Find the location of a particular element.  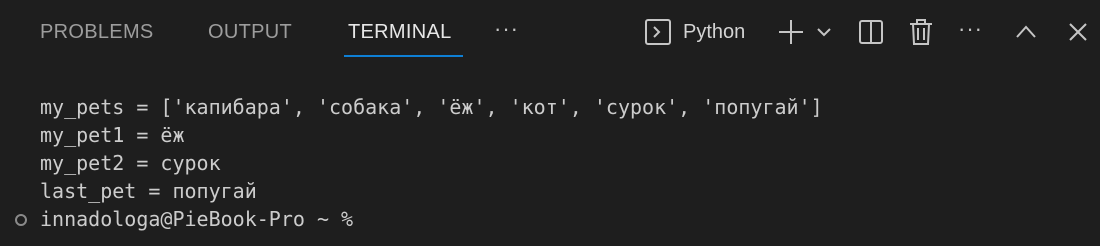

tab-problems: PROBLEMS is located at coordinates (97, 32).